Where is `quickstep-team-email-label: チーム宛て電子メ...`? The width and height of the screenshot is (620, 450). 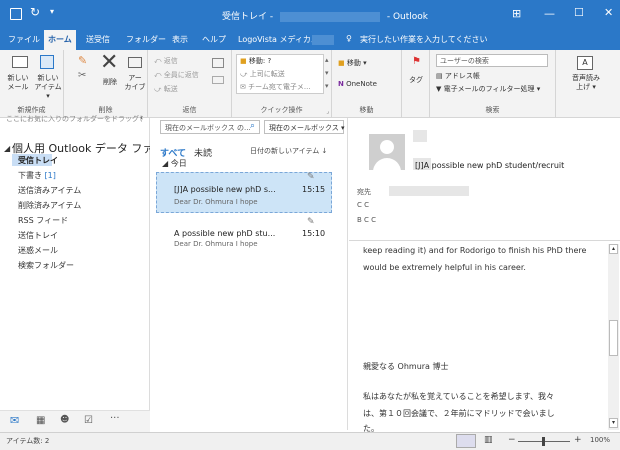 quickstep-team-email-label: チーム宛て電子メ... is located at coordinates (279, 87).